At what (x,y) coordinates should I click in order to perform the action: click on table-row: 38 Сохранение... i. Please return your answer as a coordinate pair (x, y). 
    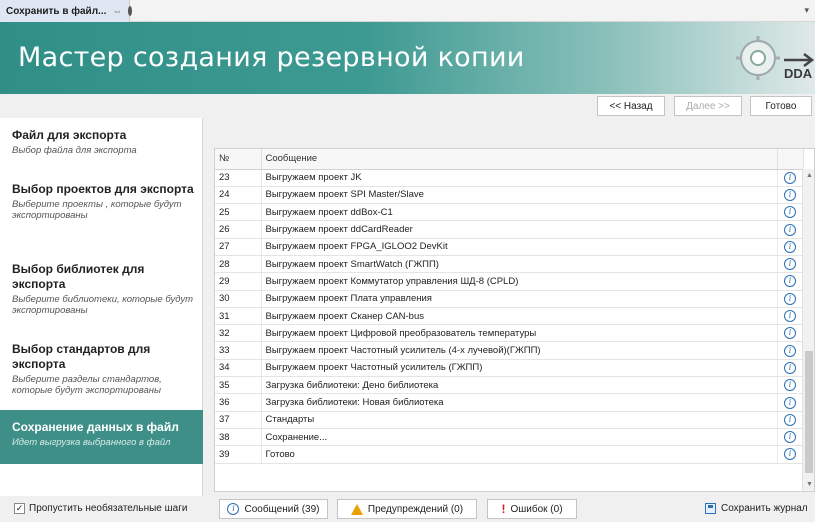
    Looking at the image, I should click on (509, 437).